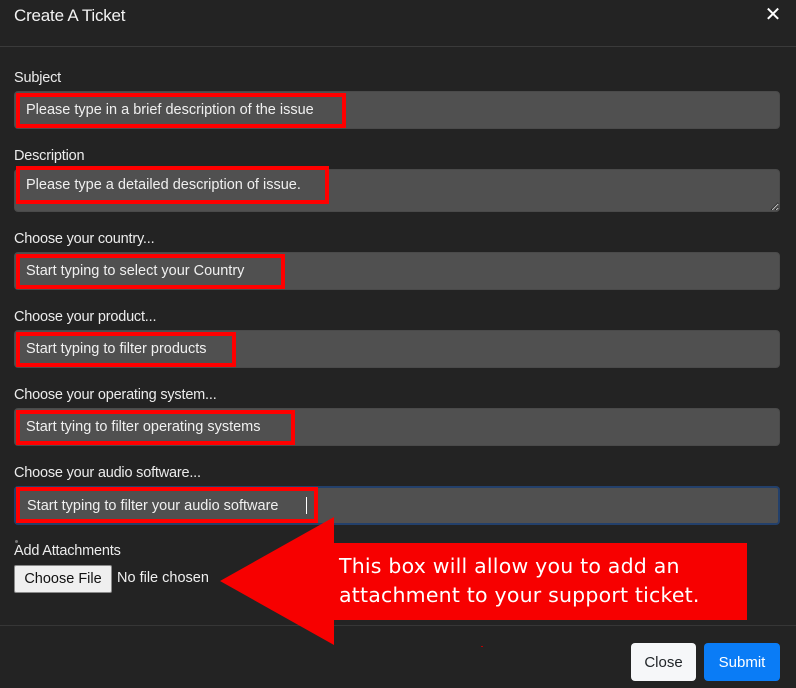 The image size is (796, 688). I want to click on subject-input, so click(397, 110).